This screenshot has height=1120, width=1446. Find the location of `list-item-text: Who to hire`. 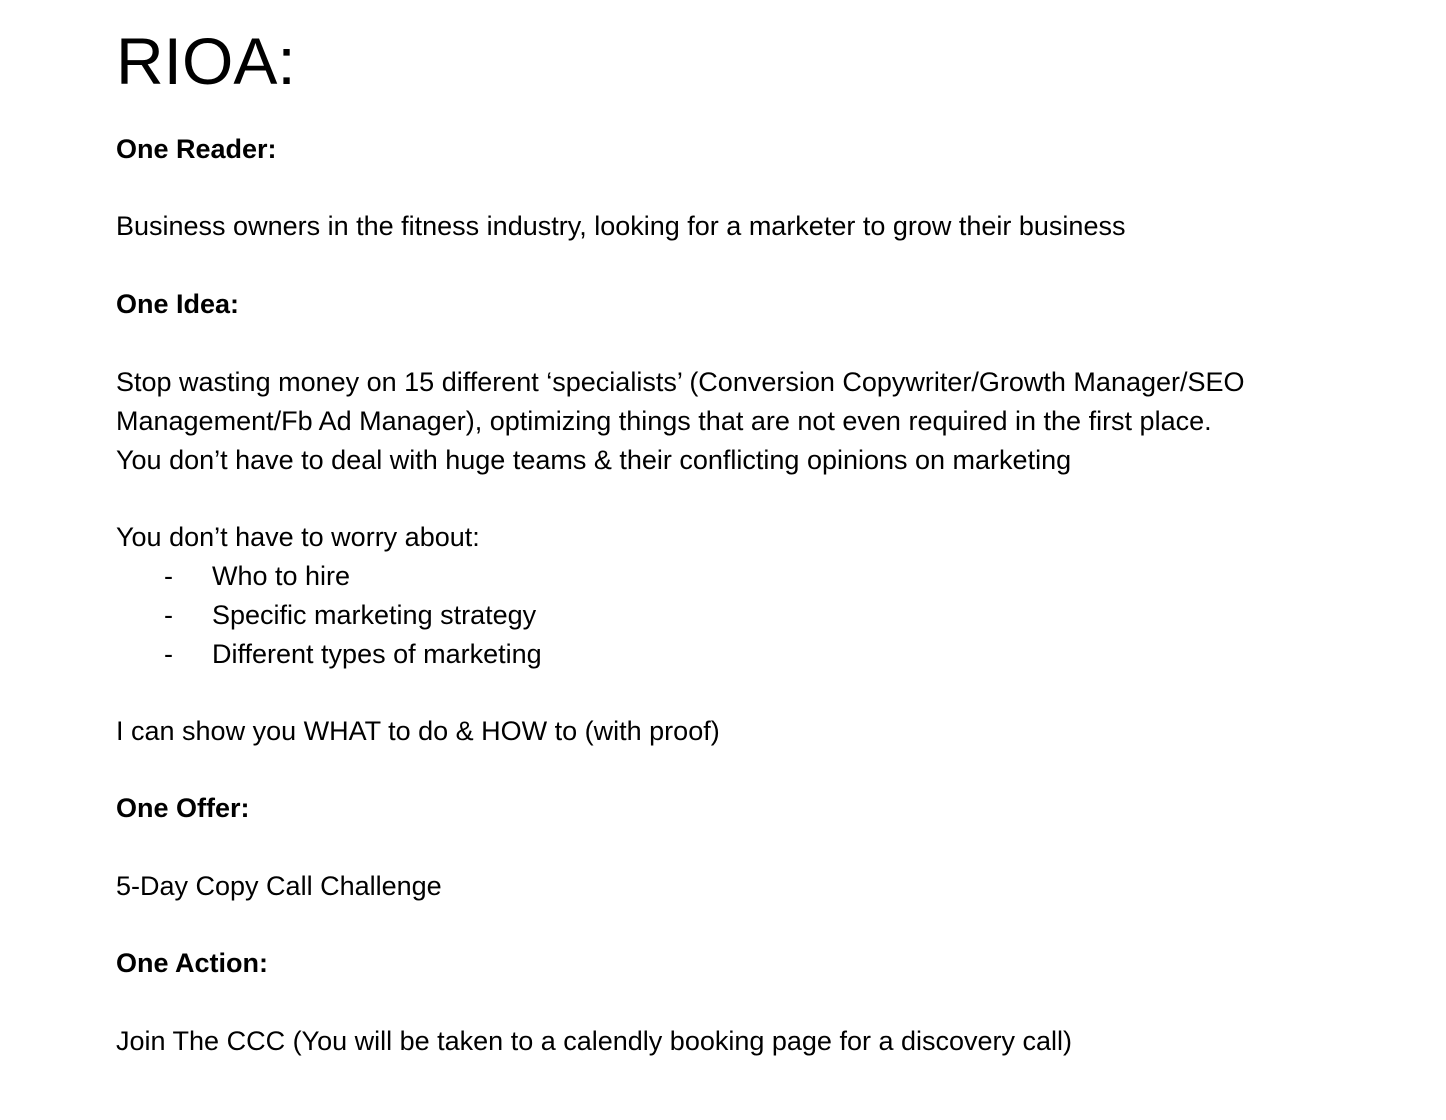

list-item-text: Who to hire is located at coordinates (281, 576).